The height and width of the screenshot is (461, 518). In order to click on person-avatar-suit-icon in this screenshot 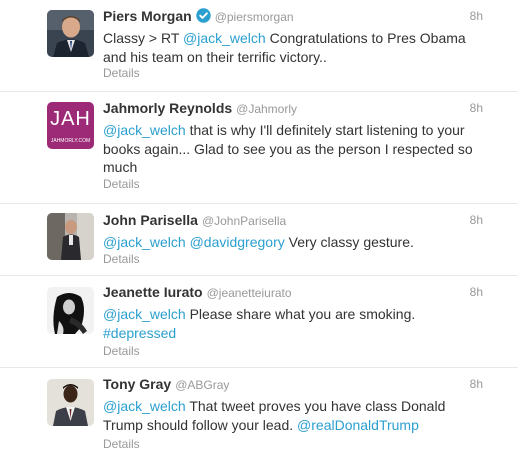, I will do `click(70, 33)`.